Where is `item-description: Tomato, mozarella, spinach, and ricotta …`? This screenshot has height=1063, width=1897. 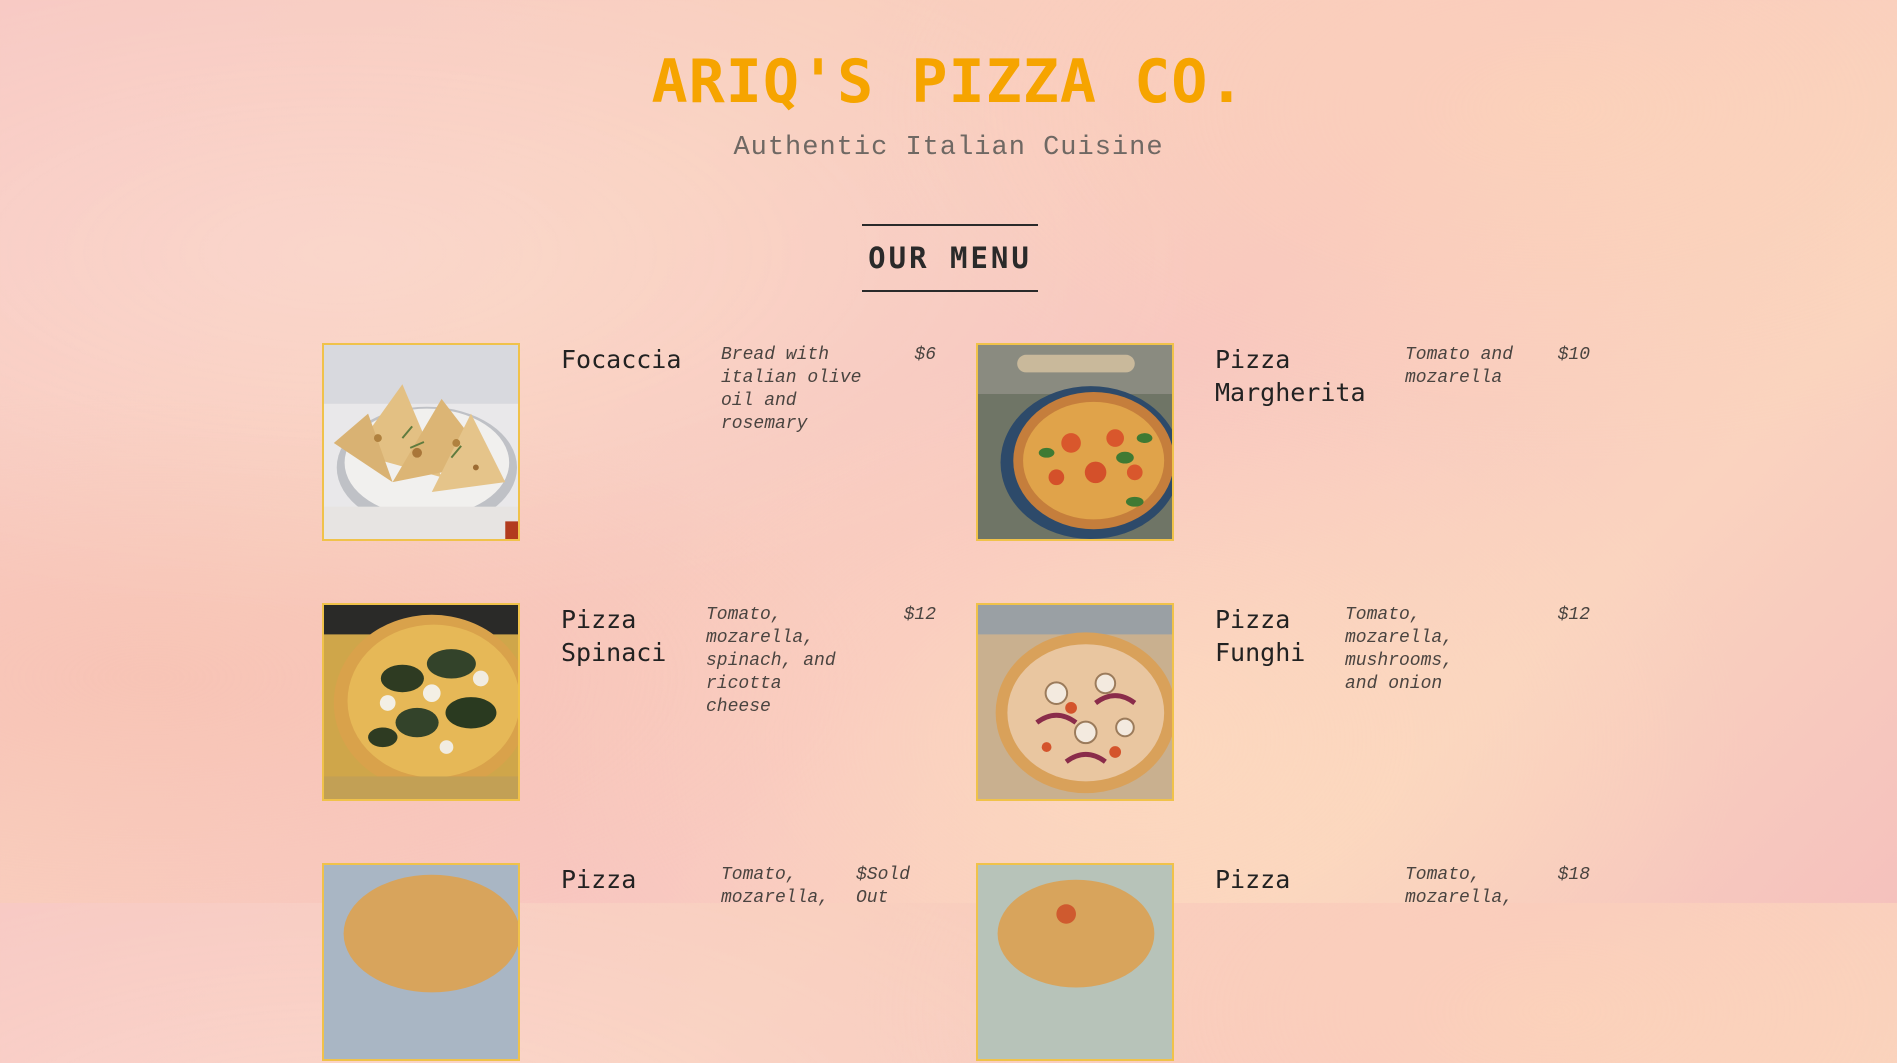 item-description: Tomato, mozarella, spinach, and ricotta … is located at coordinates (771, 661).